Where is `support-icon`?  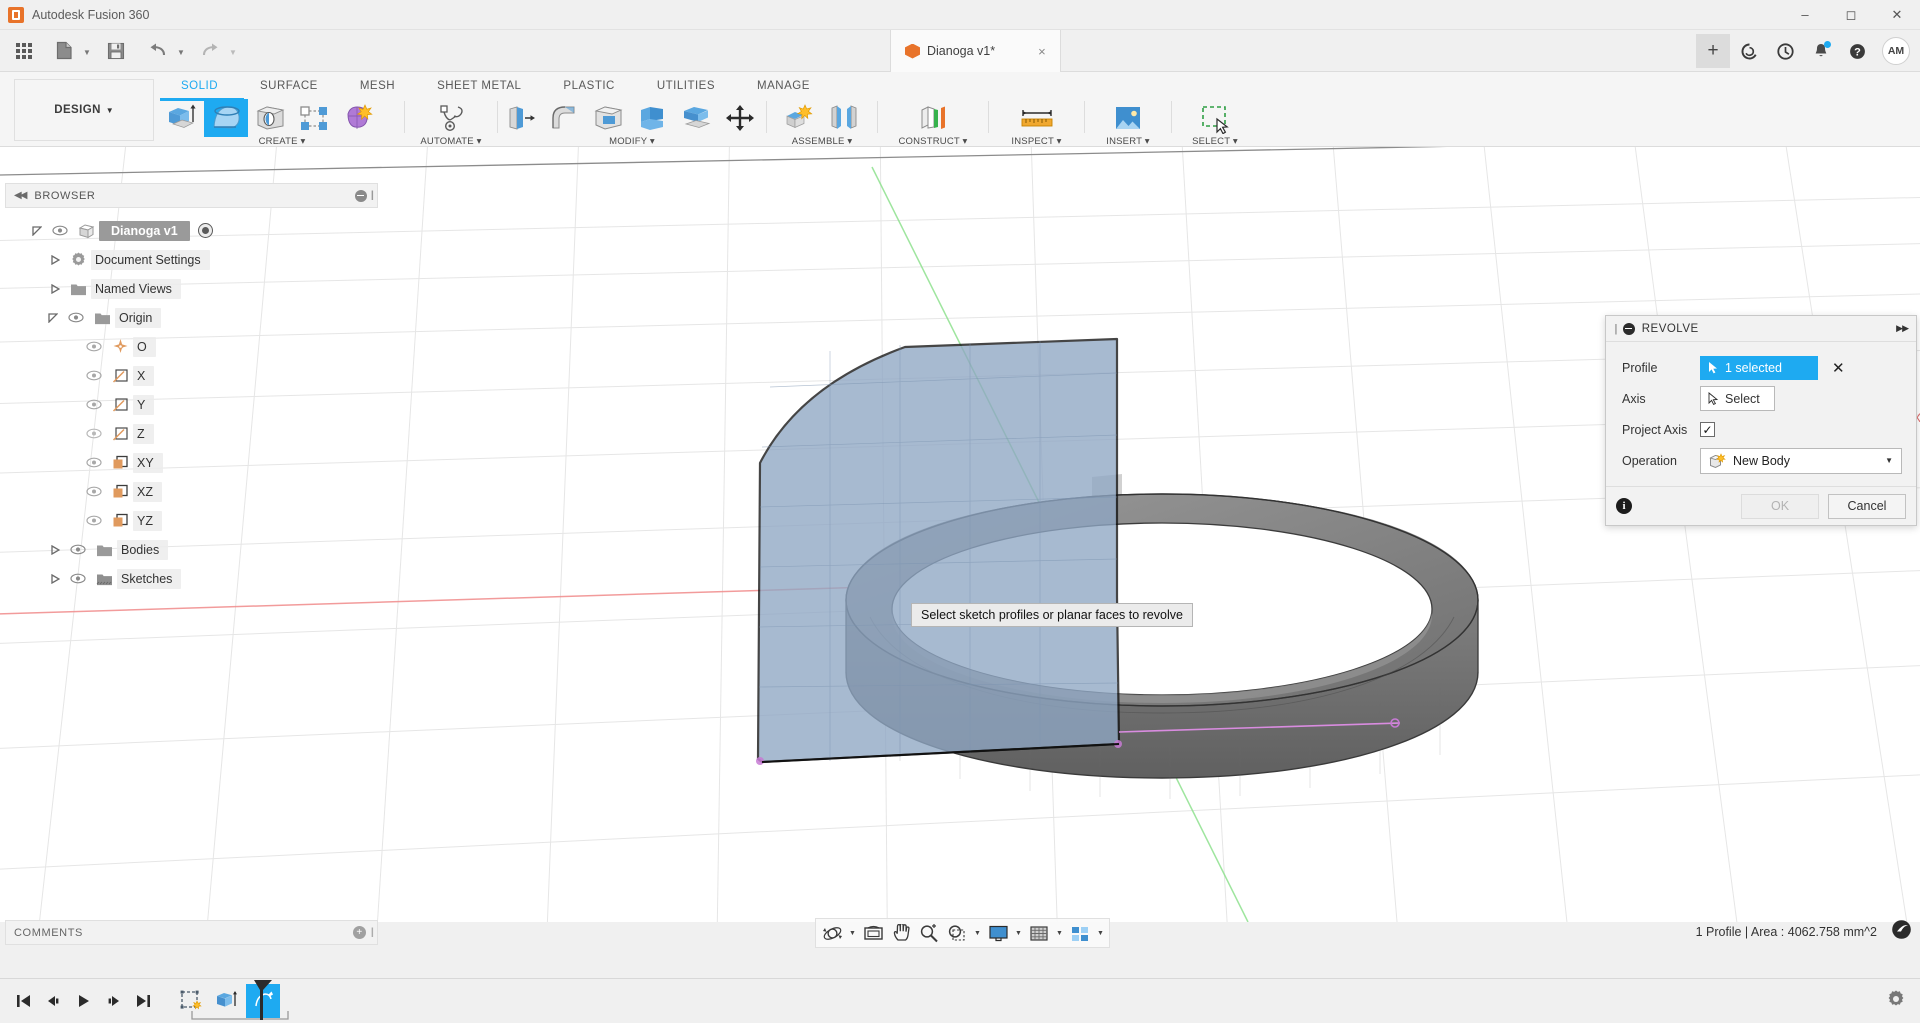
support-icon is located at coordinates (1901, 932).